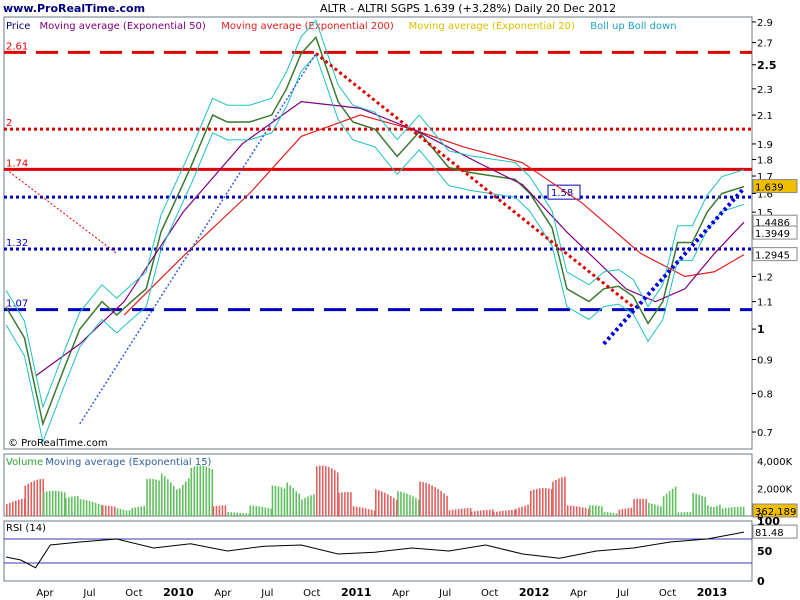 The image size is (800, 600). Describe the element at coordinates (768, 521) in the screenshot. I see `rsi-tick-label: 100` at that location.